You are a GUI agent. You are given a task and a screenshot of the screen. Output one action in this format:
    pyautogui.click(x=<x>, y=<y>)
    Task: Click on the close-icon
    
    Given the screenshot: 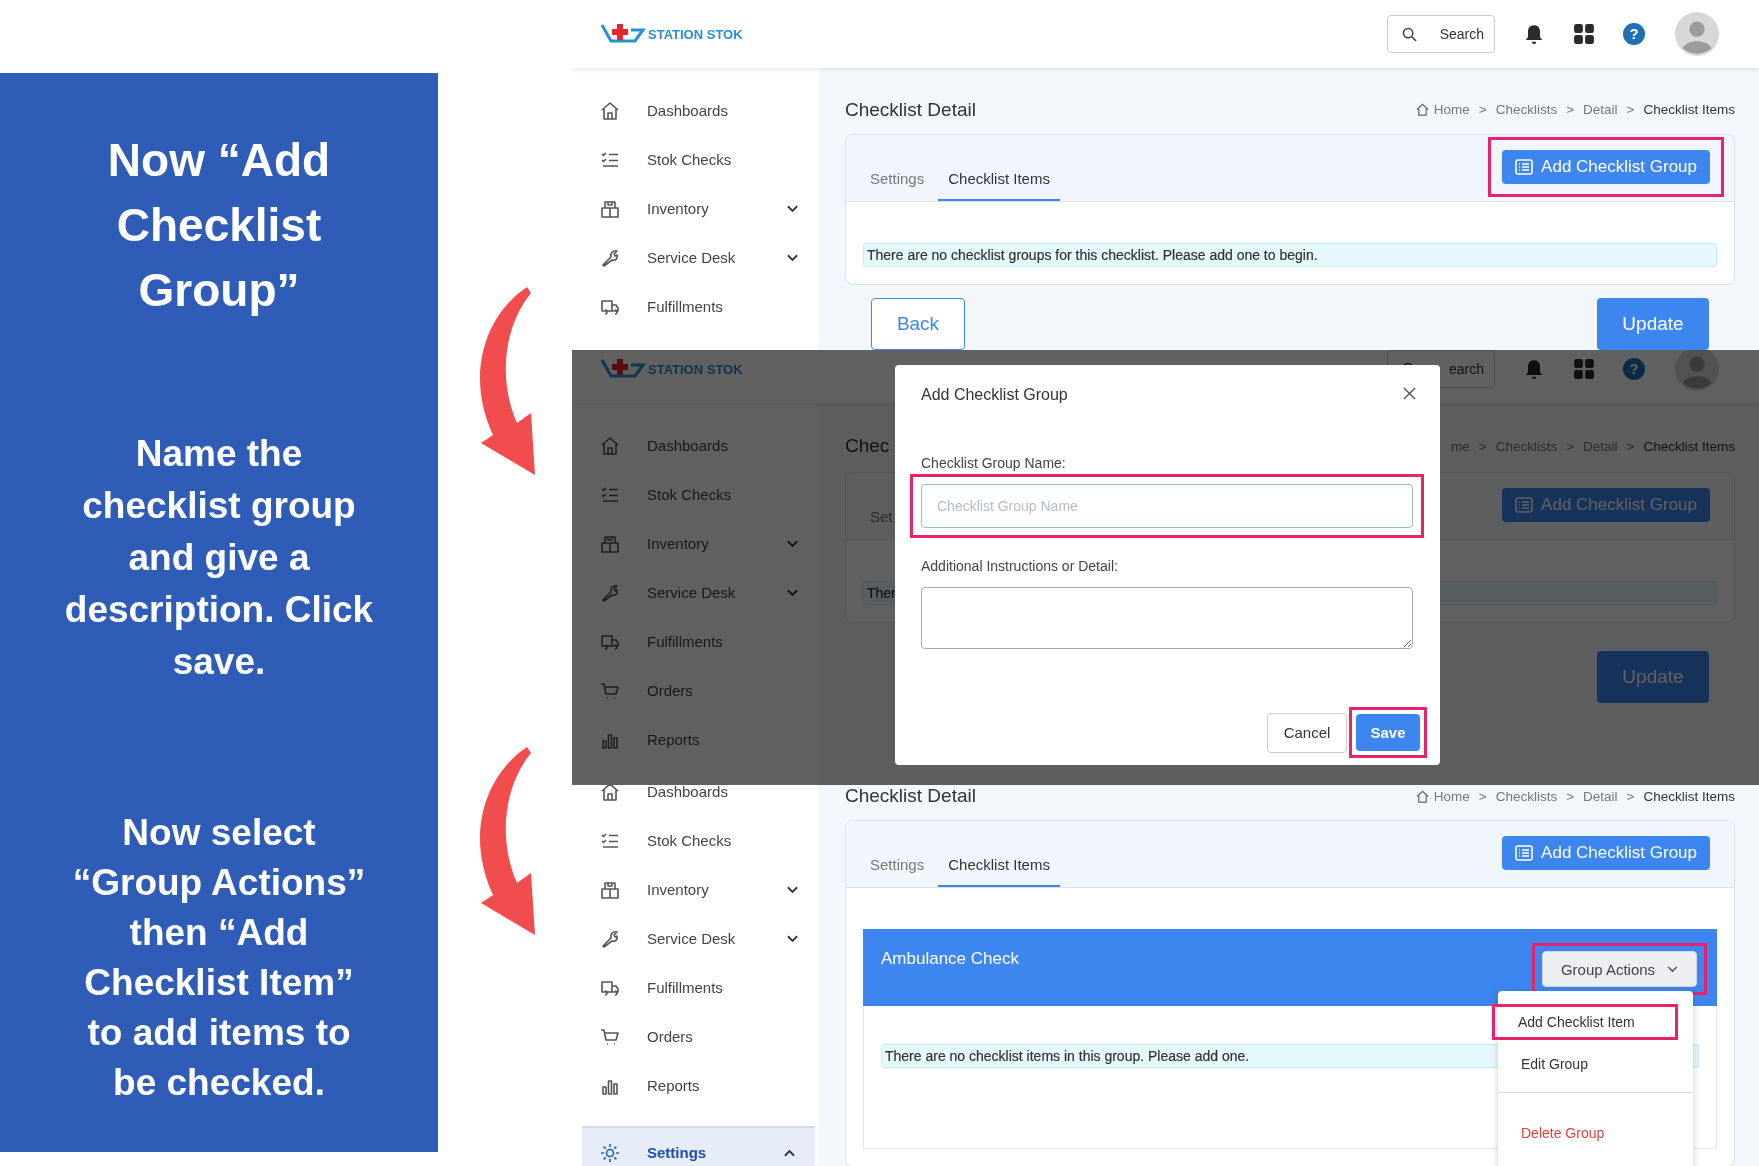 What is the action you would take?
    pyautogui.click(x=1409, y=393)
    